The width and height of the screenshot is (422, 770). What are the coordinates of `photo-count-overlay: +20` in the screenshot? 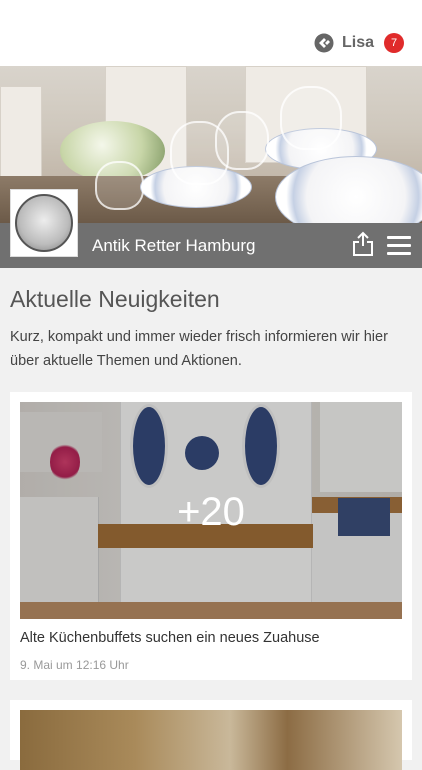 It's located at (211, 512).